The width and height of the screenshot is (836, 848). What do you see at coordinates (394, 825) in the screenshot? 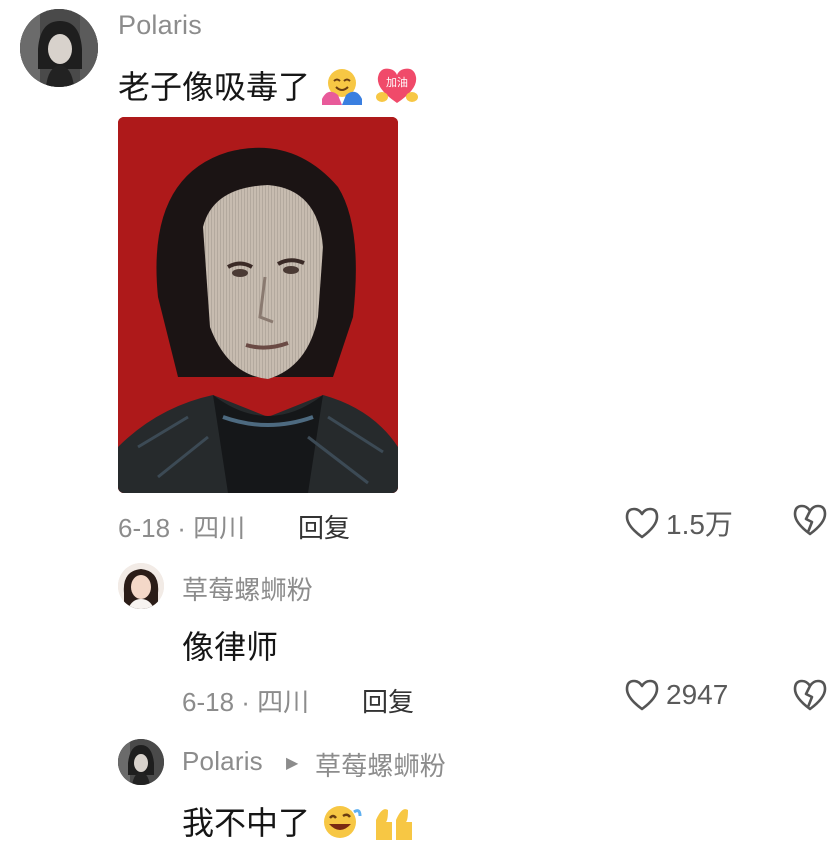
I see `thumbs-up-emoji-icon` at bounding box center [394, 825].